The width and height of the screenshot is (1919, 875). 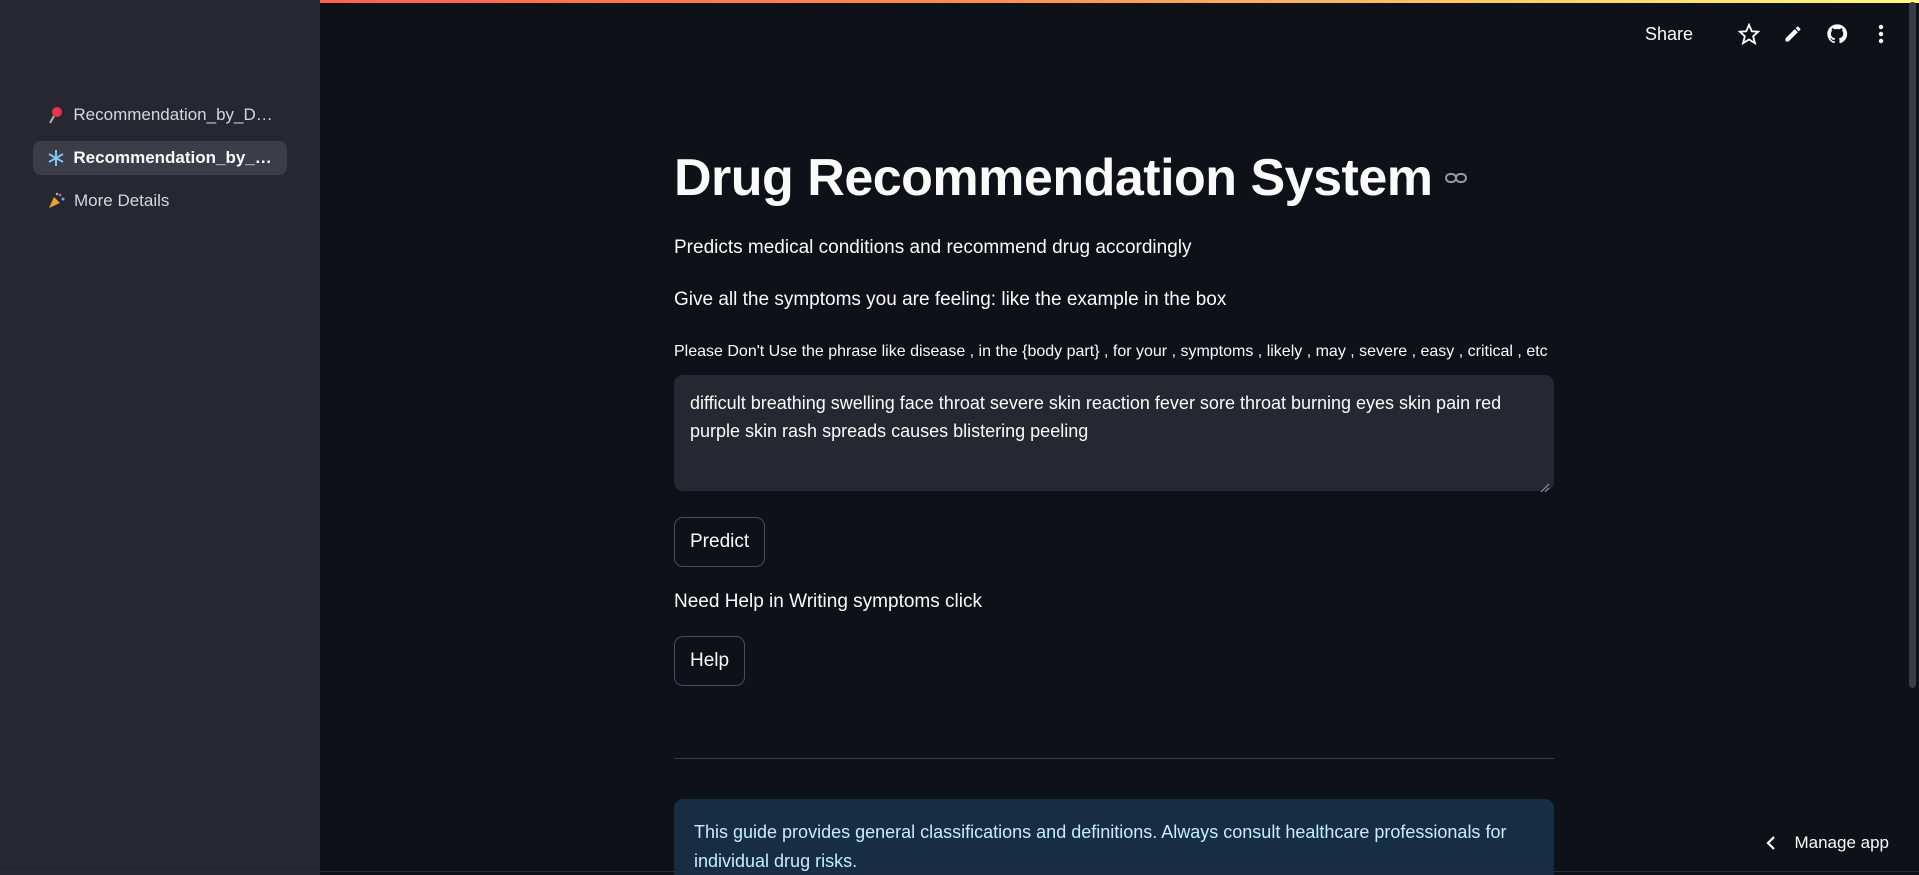 I want to click on sidebar-item-label: More Details, so click(x=122, y=200).